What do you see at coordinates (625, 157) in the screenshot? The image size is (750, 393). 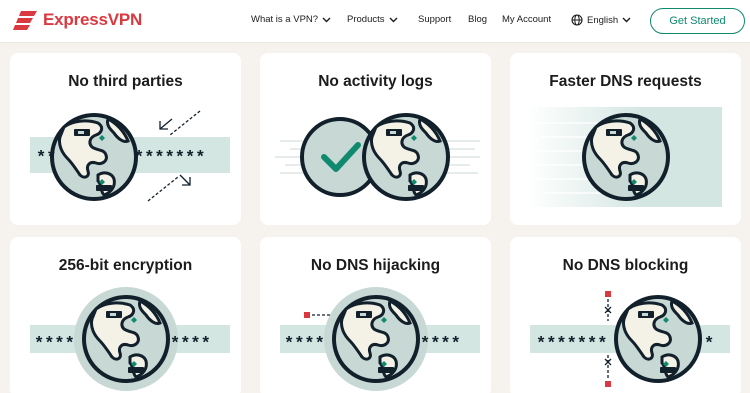 I see `faster-dns-illustration` at bounding box center [625, 157].